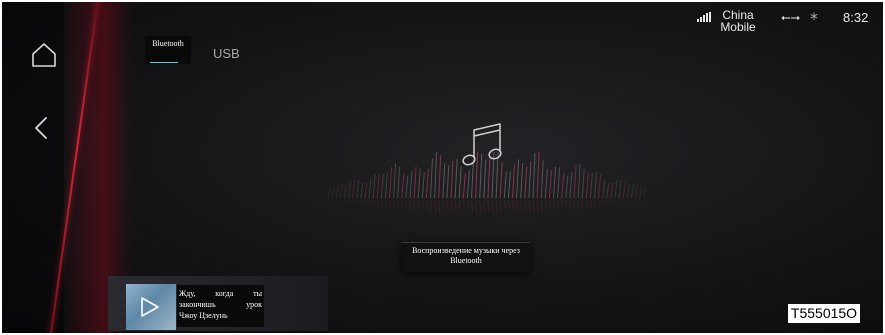  I want to click on album-cover, so click(151, 307).